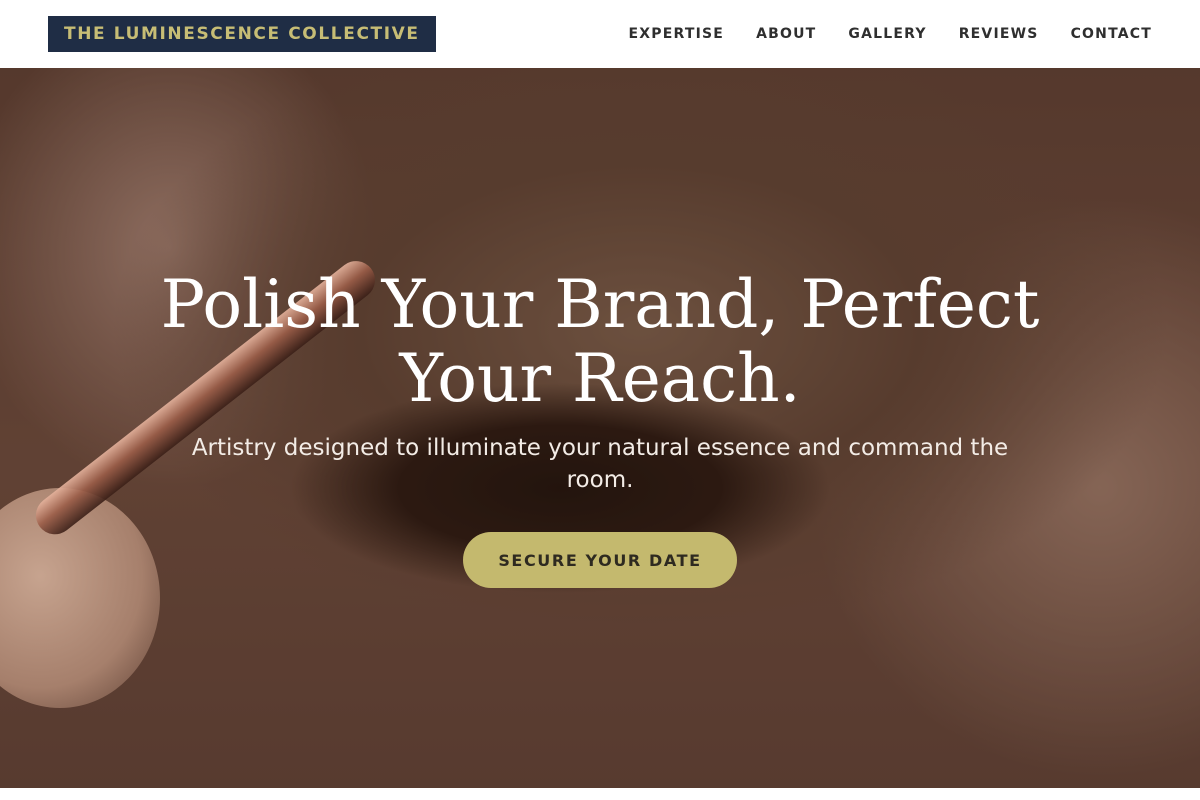 The width and height of the screenshot is (1200, 800). Describe the element at coordinates (242, 34) in the screenshot. I see `brand-logo: THE LUMINESCENCE COLLECTIVE` at that location.